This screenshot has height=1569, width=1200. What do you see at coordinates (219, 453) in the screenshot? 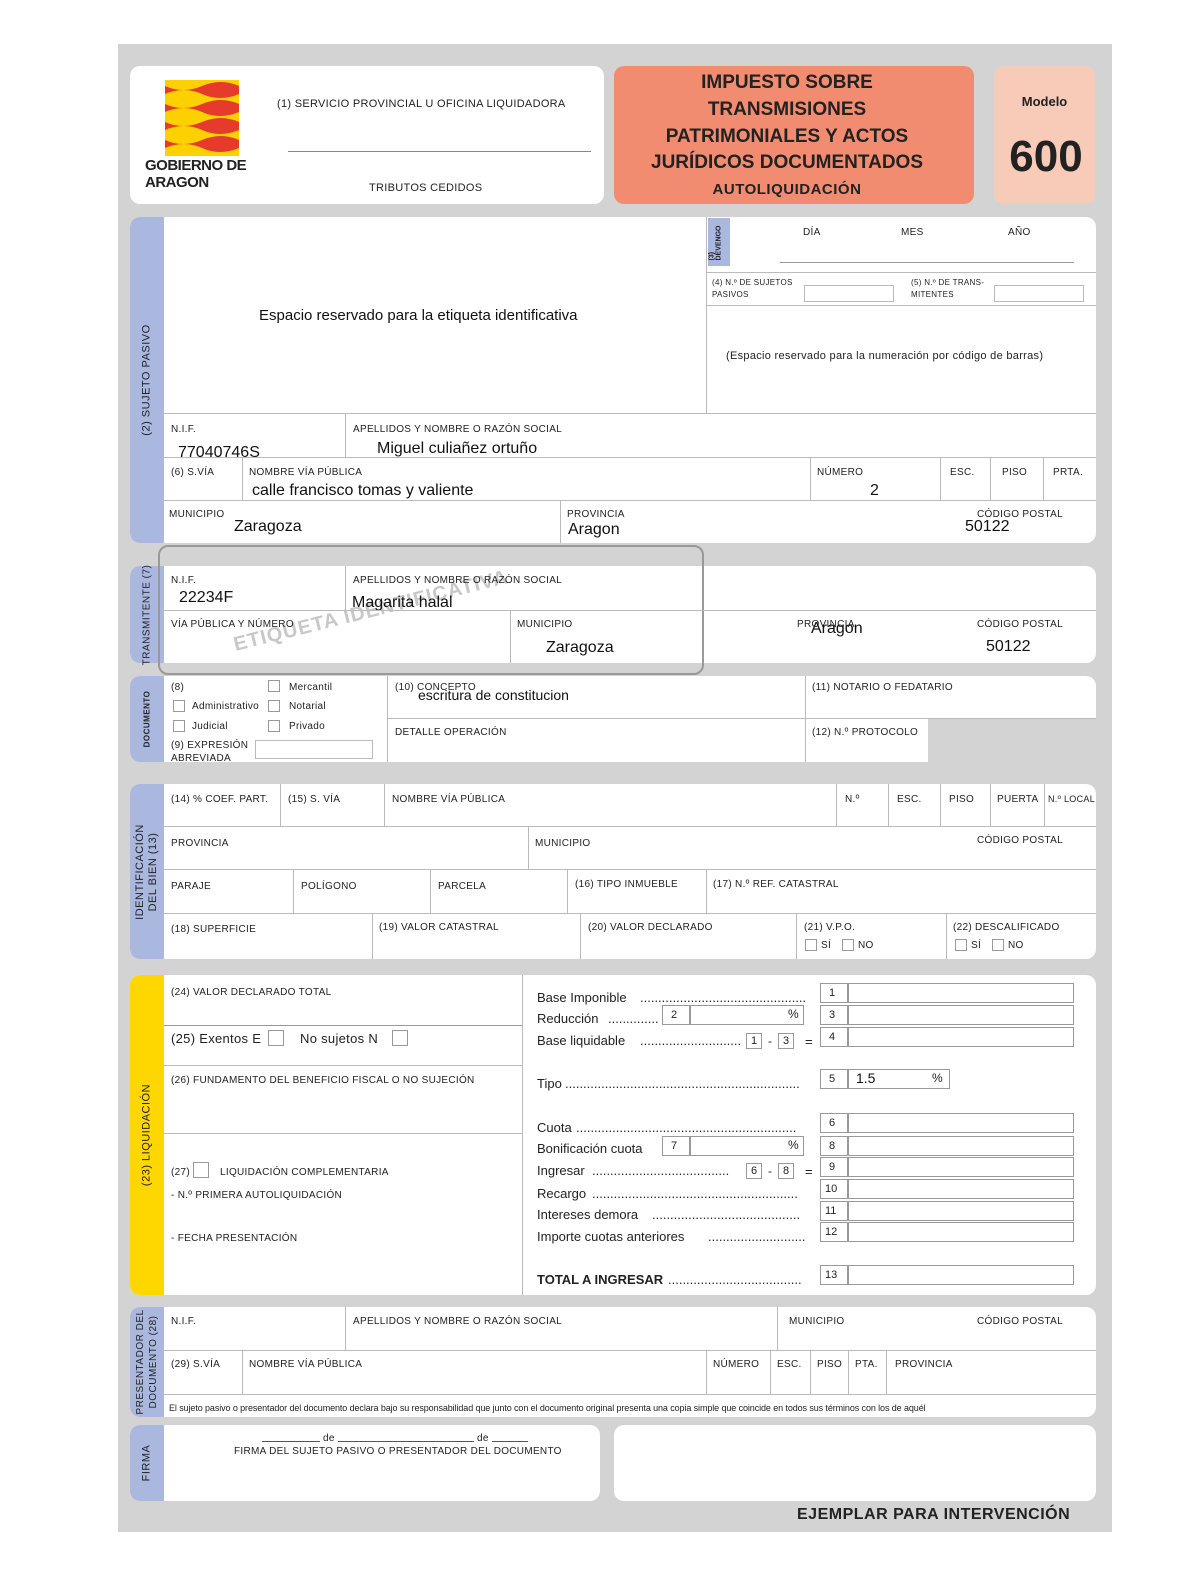
I see `nif-field: 77040746S` at bounding box center [219, 453].